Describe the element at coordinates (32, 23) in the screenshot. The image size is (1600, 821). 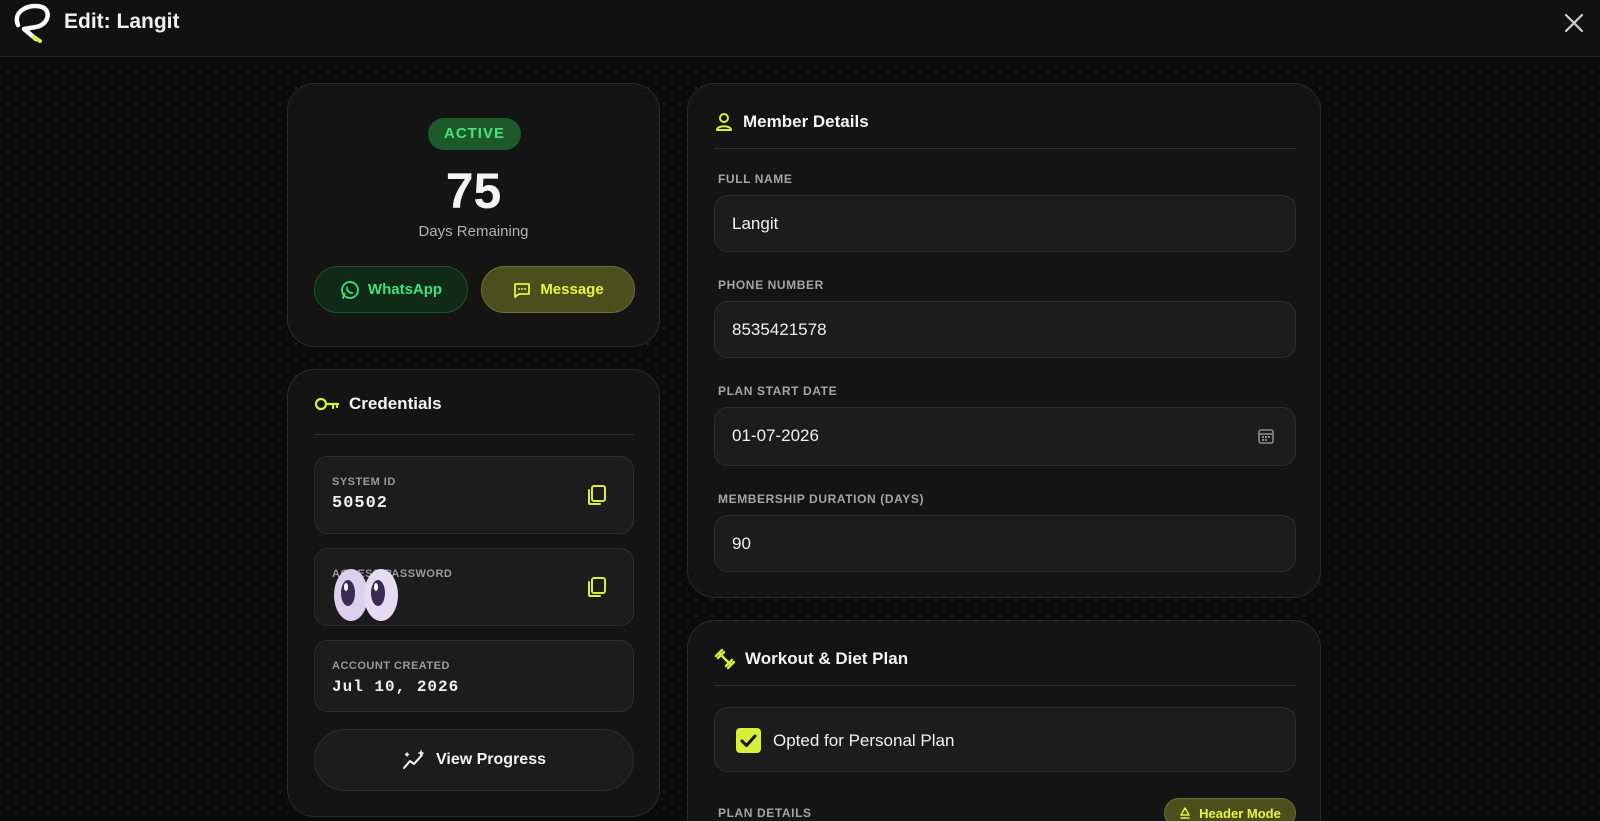
I see `brand-logo-icon` at that location.